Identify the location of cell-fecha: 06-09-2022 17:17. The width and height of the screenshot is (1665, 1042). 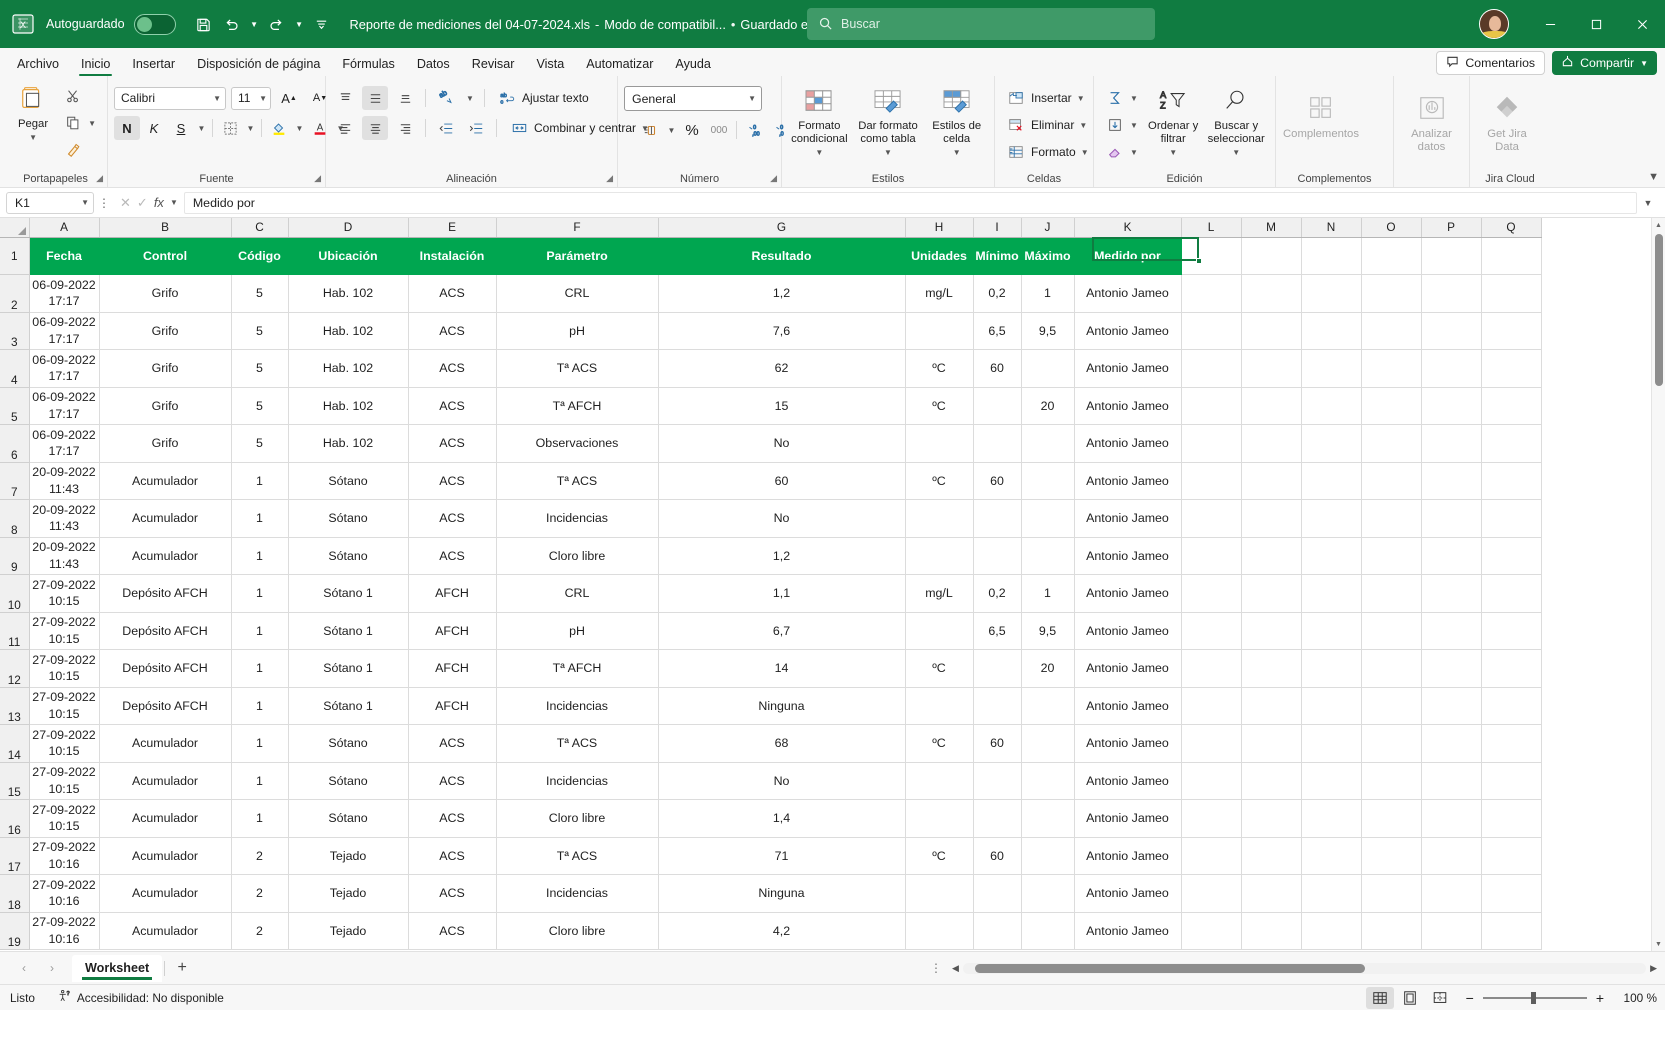
(64, 331).